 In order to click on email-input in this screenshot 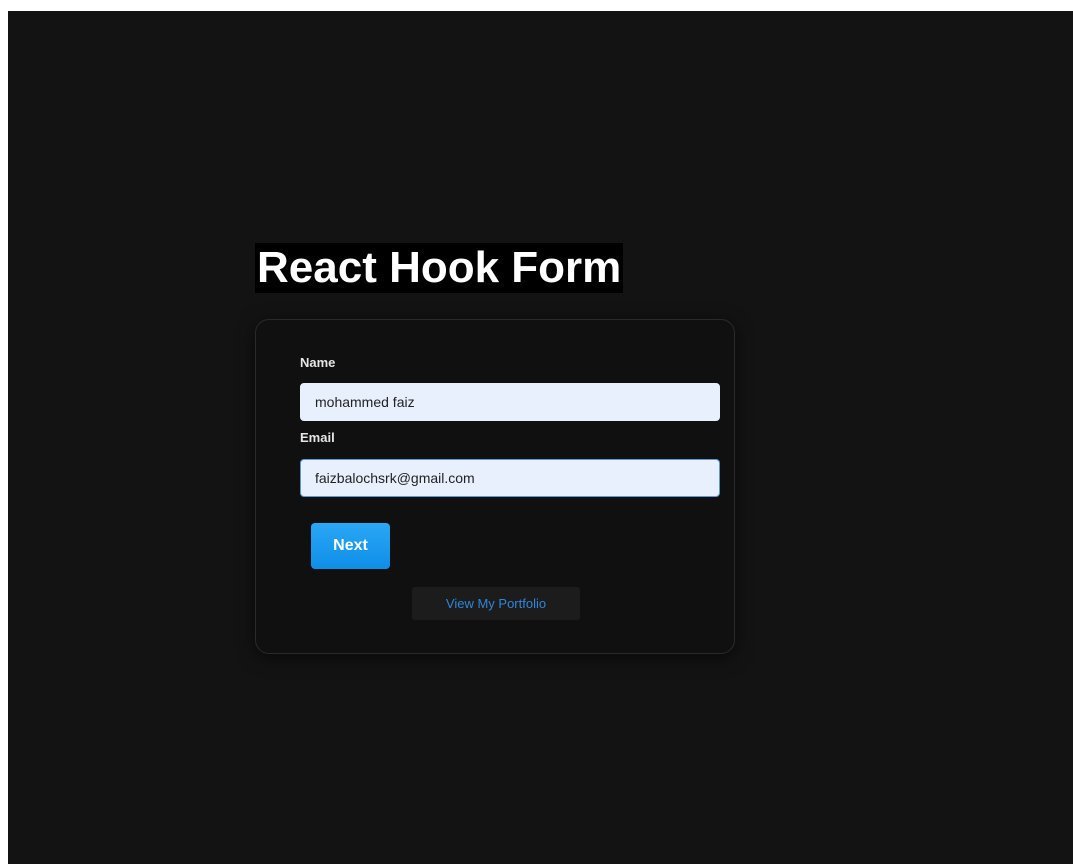, I will do `click(510, 478)`.